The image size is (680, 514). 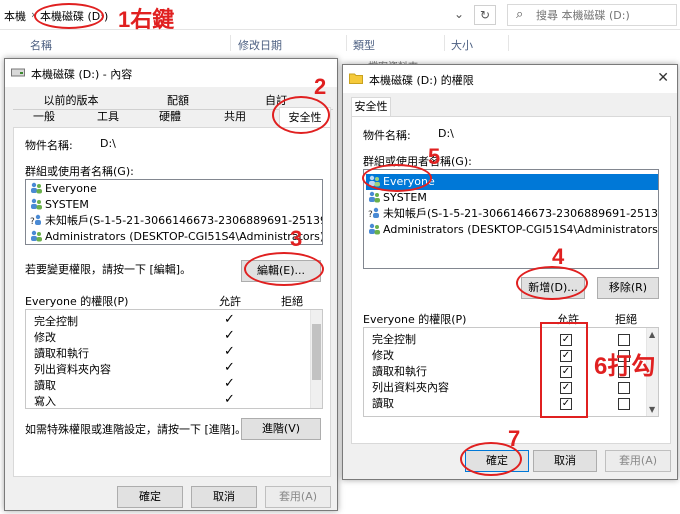 I want to click on annotation-rect-allow, so click(x=564, y=370).